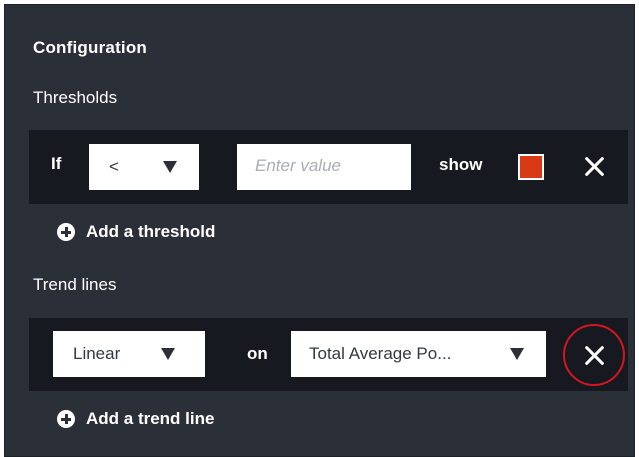 The height and width of the screenshot is (457, 639). What do you see at coordinates (144, 167) in the screenshot?
I see `operator-dropdown: <` at bounding box center [144, 167].